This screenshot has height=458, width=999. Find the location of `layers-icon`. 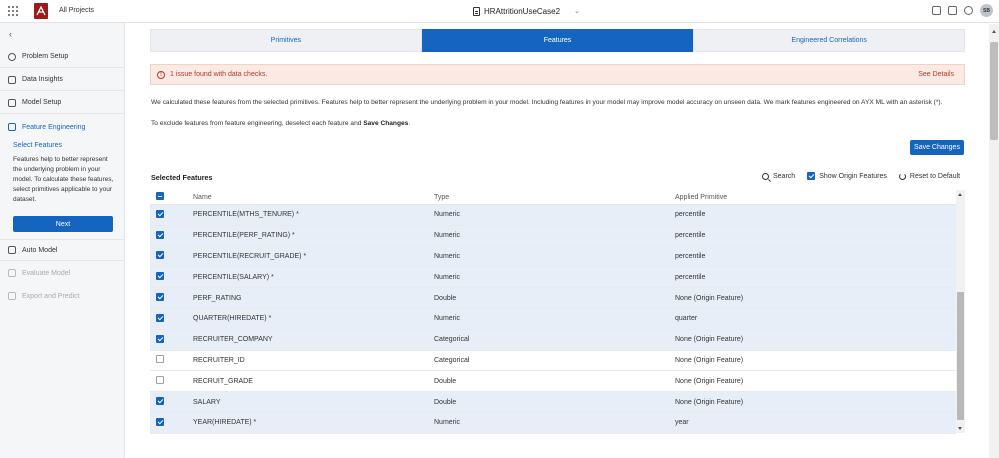

layers-icon is located at coordinates (12, 127).